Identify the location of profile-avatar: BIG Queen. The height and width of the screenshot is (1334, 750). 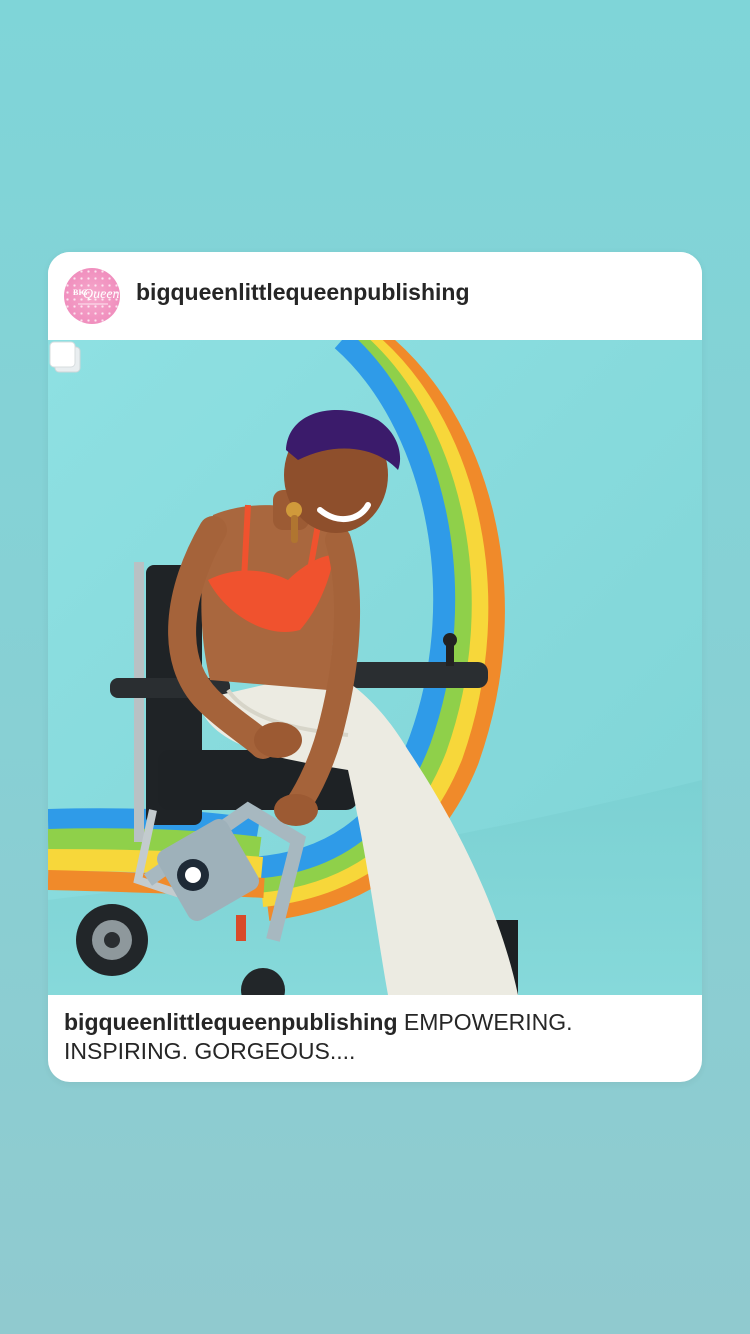
(92, 296).